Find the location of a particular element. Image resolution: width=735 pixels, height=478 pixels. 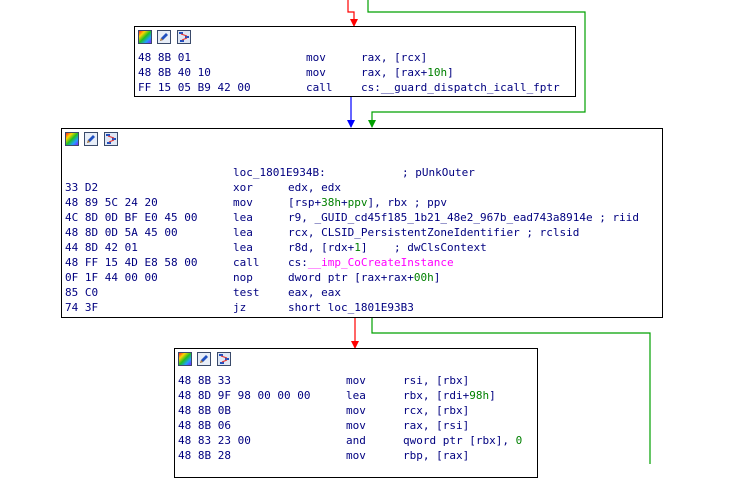

operands: cs:__imp_CoCreateInstance is located at coordinates (371, 262).